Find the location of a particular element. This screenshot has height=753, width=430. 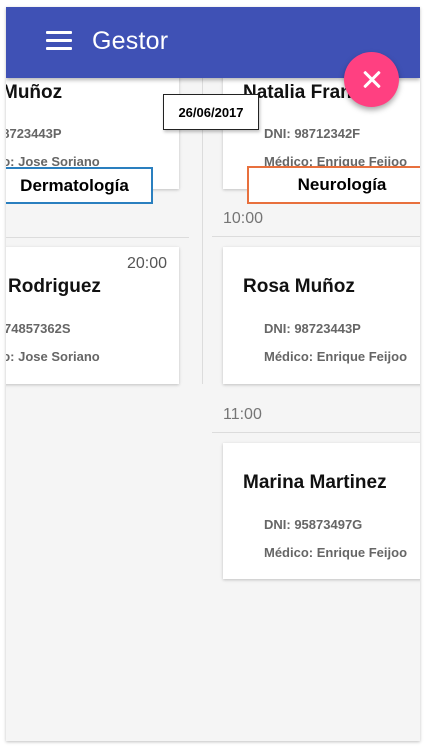

close-fab-button is located at coordinates (371, 79).